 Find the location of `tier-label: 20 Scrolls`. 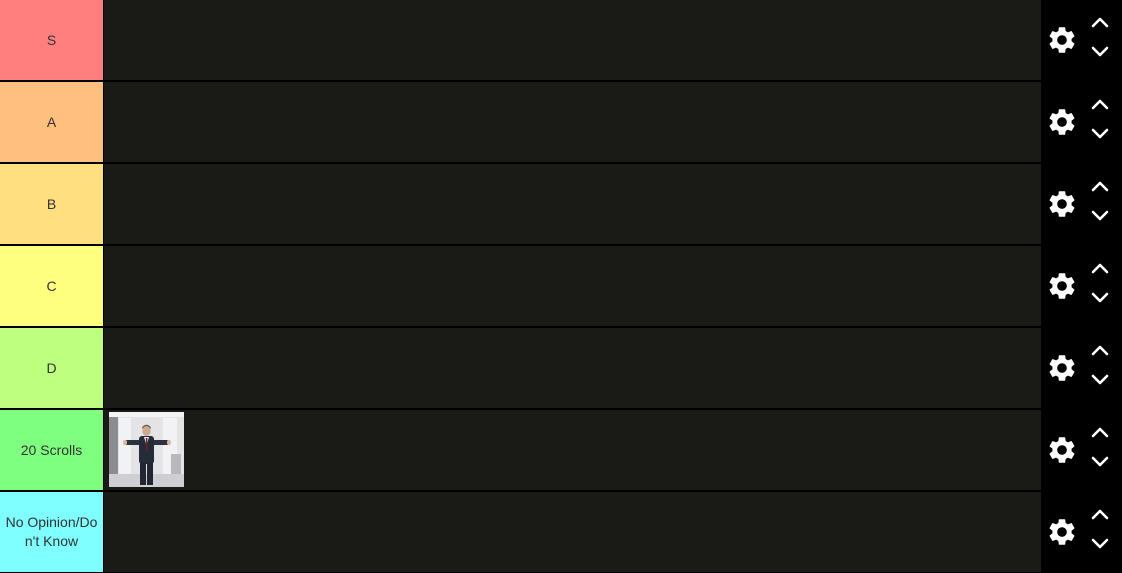

tier-label: 20 Scrolls is located at coordinates (51, 450).